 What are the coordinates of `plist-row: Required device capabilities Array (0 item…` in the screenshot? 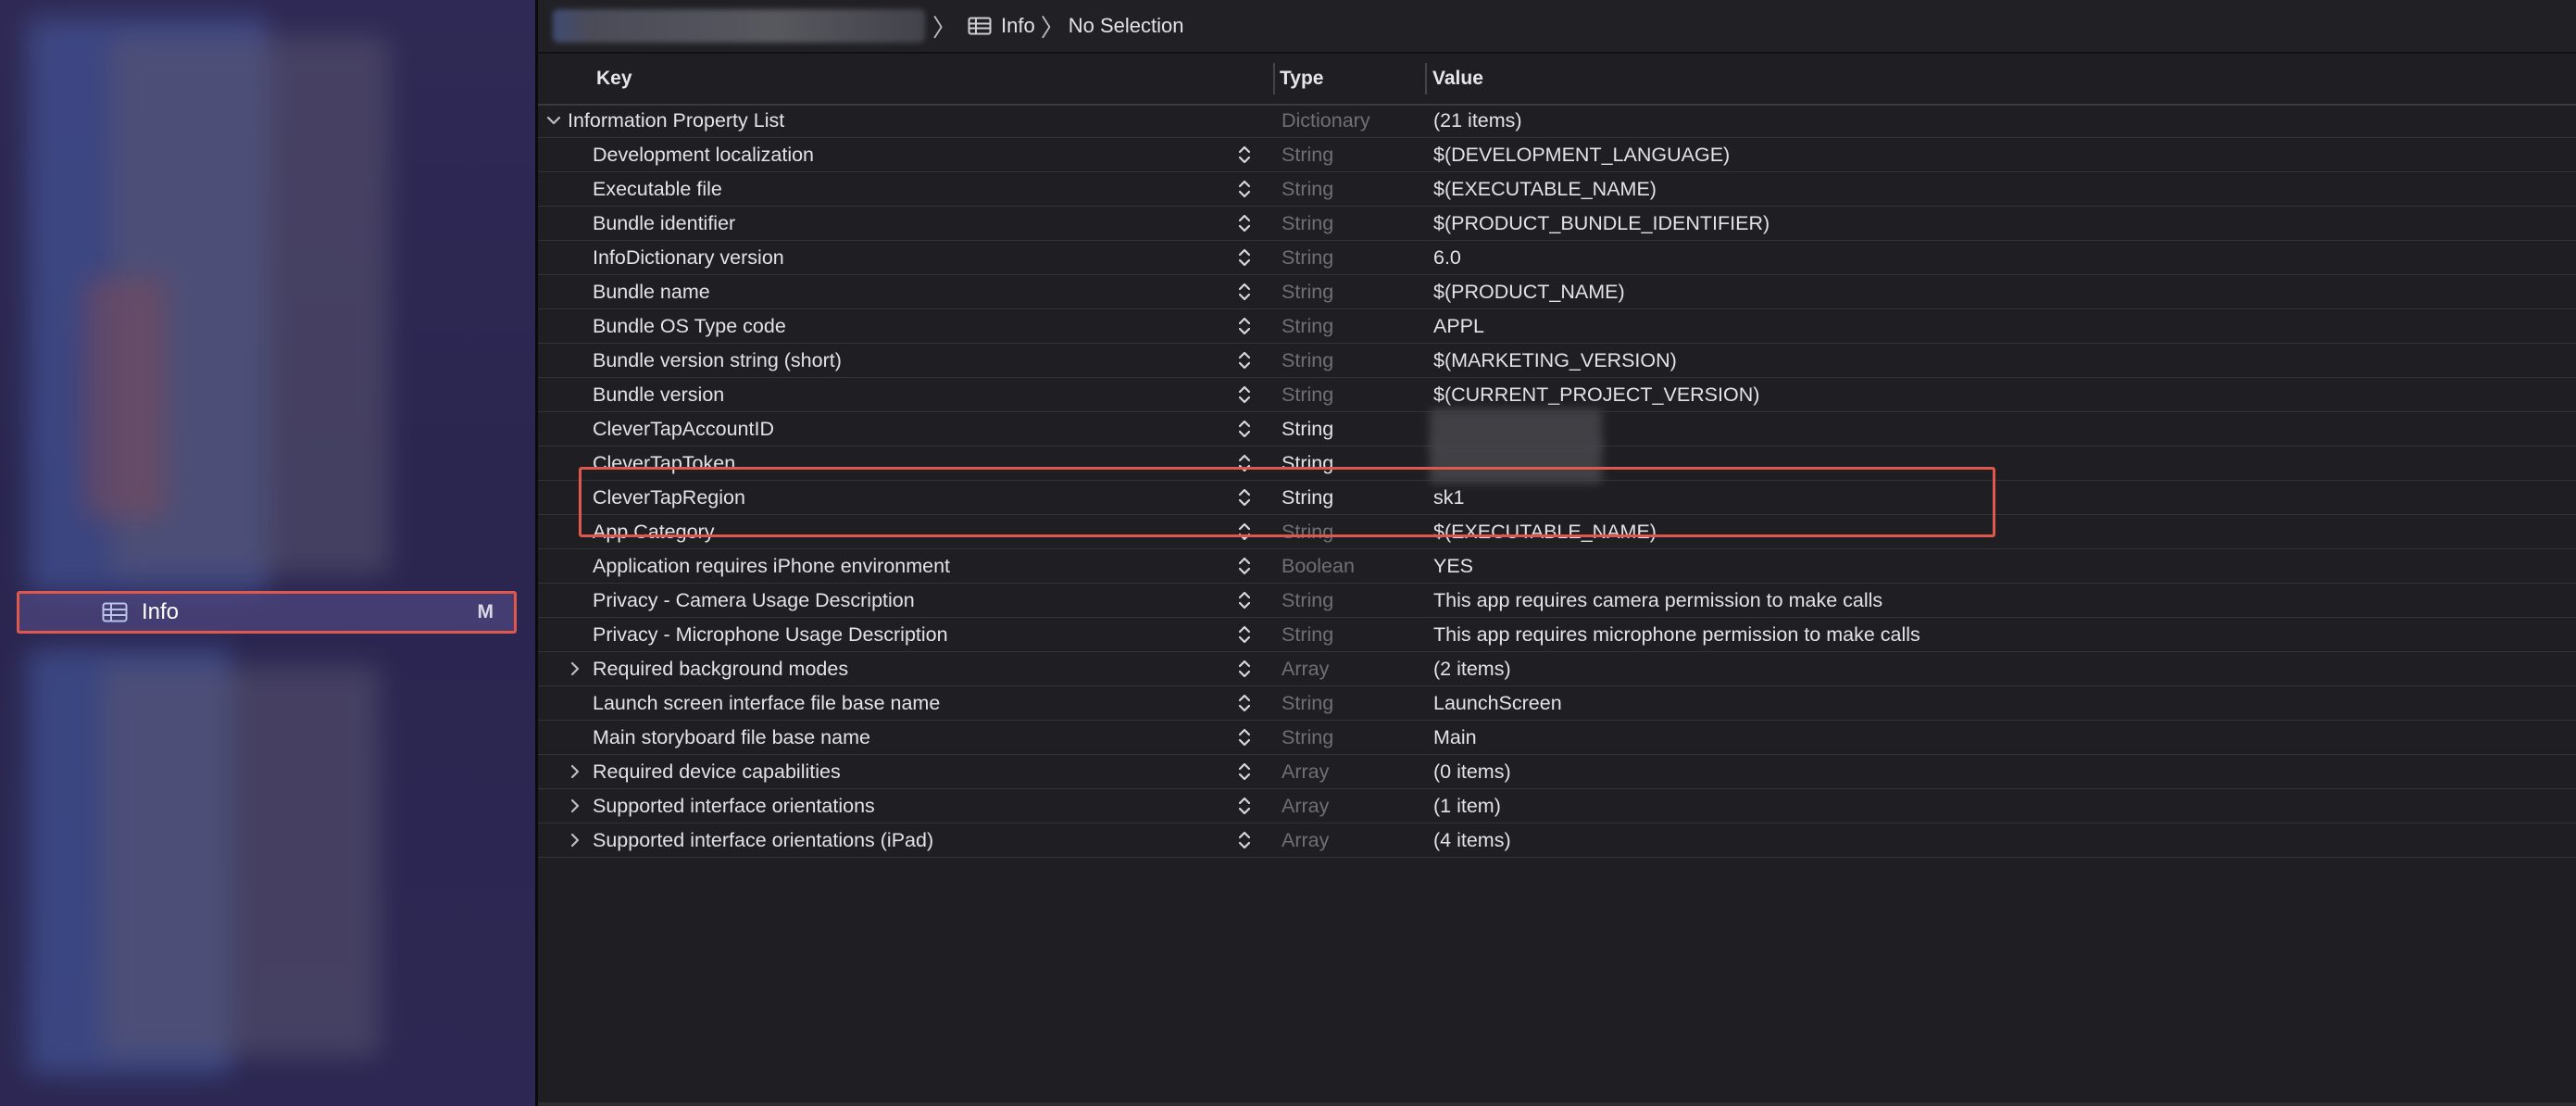 It's located at (1557, 772).